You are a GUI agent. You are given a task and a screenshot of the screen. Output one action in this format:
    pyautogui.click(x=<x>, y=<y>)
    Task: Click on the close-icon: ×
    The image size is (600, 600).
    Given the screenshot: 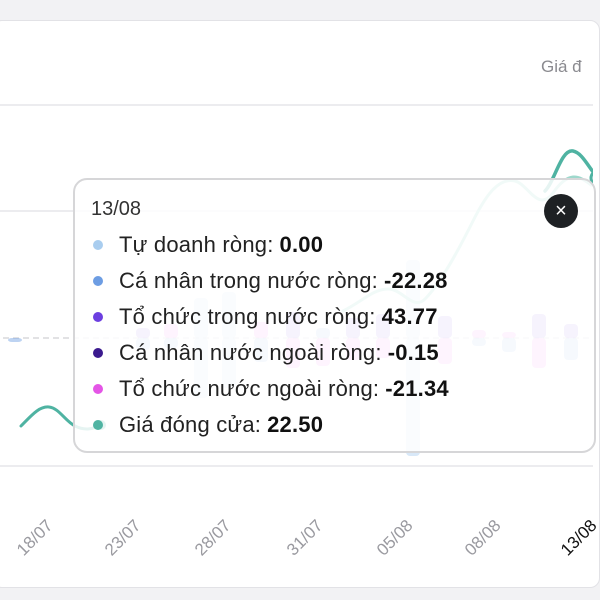 What is the action you would take?
    pyautogui.click(x=561, y=211)
    